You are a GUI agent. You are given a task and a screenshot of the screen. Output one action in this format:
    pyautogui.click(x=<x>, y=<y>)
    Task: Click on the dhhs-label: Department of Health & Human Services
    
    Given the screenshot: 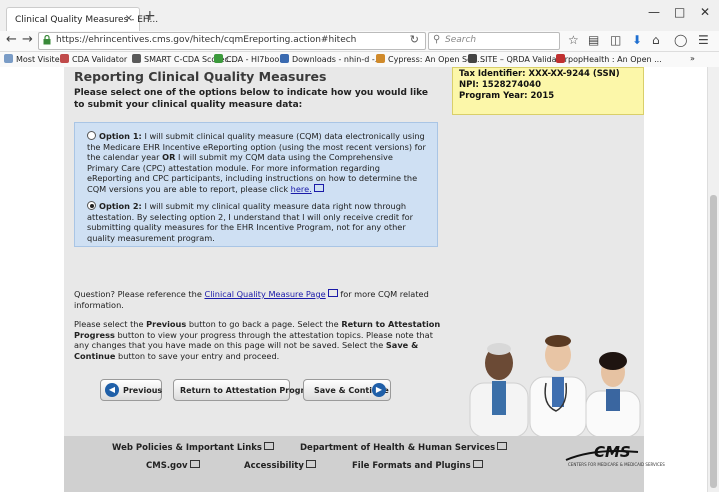 What is the action you would take?
    pyautogui.click(x=398, y=448)
    